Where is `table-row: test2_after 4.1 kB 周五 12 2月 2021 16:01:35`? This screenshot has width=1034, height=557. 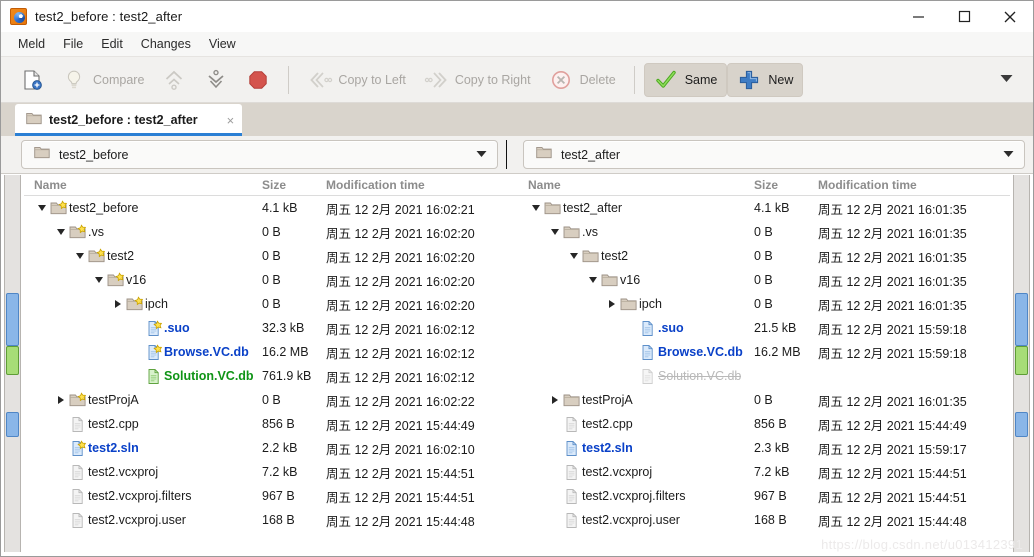
table-row: test2_after 4.1 kB 周五 12 2月 2021 16:01:35 is located at coordinates (764, 208).